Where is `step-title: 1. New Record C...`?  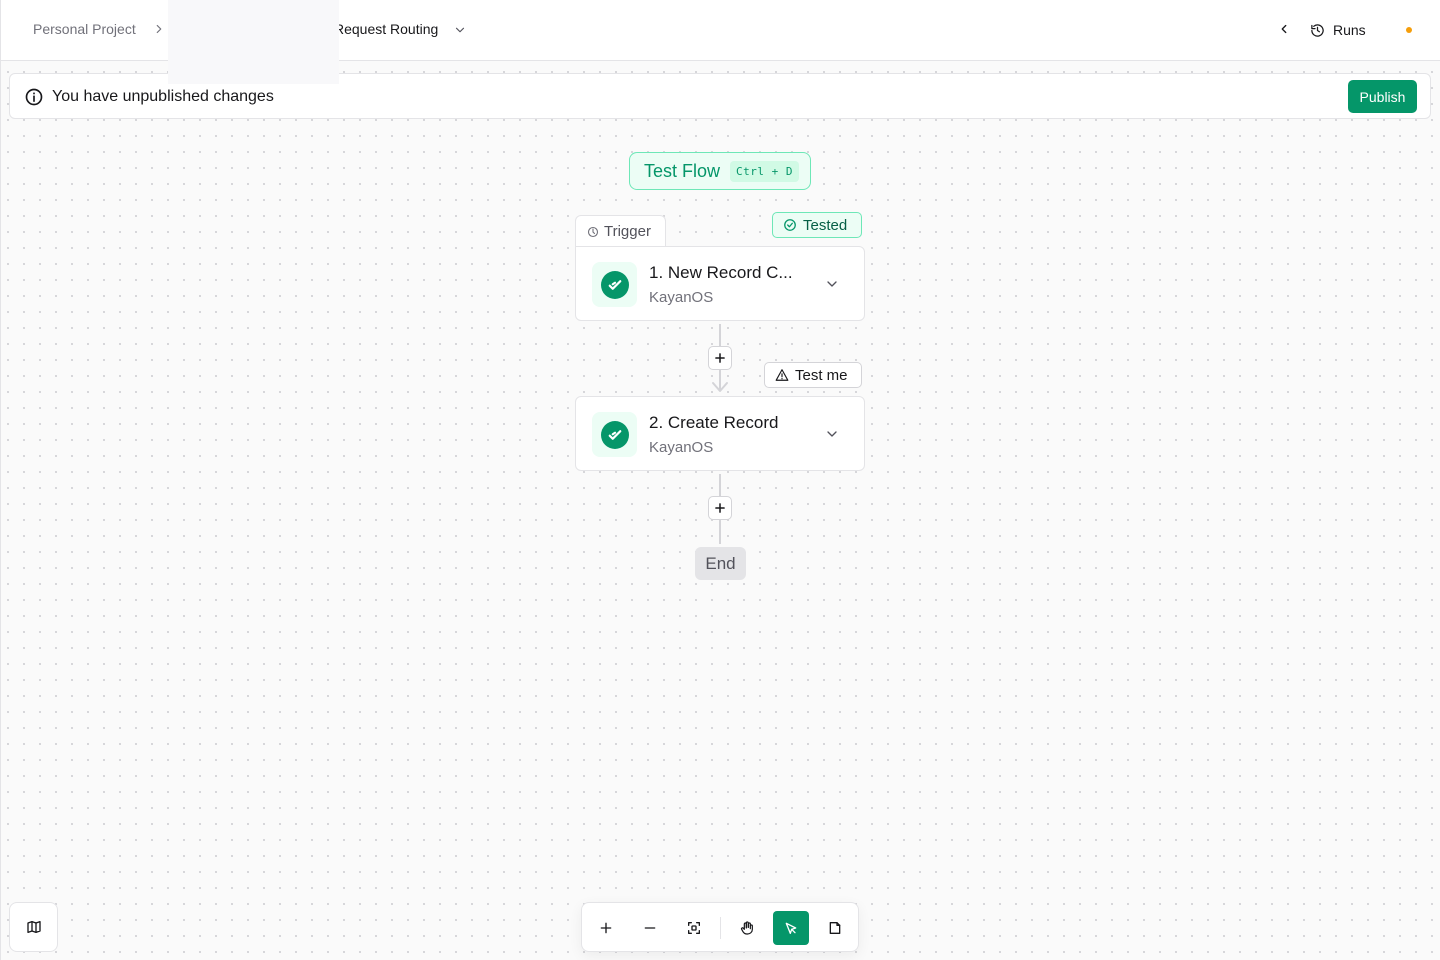 step-title: 1. New Record C... is located at coordinates (721, 272).